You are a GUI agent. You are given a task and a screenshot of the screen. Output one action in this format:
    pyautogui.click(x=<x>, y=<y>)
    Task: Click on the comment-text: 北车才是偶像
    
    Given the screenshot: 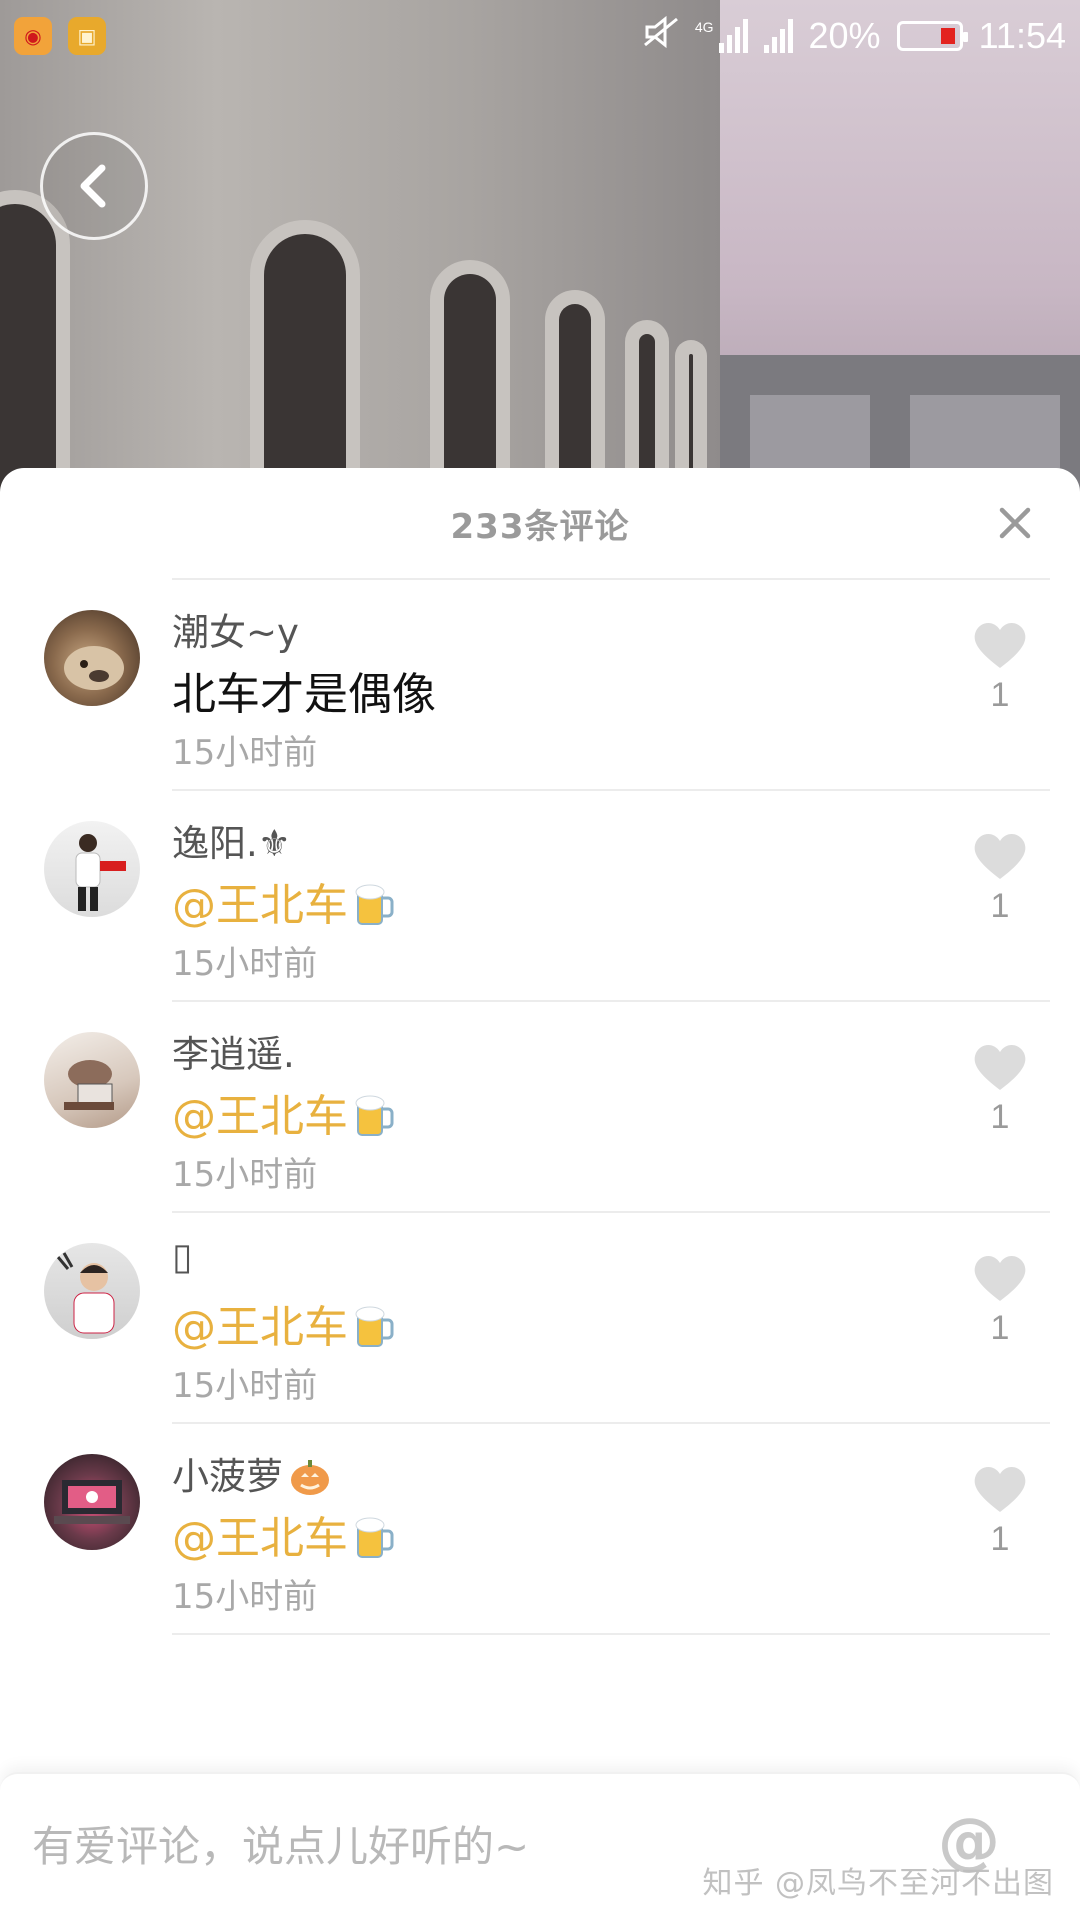 What is the action you would take?
    pyautogui.click(x=304, y=694)
    